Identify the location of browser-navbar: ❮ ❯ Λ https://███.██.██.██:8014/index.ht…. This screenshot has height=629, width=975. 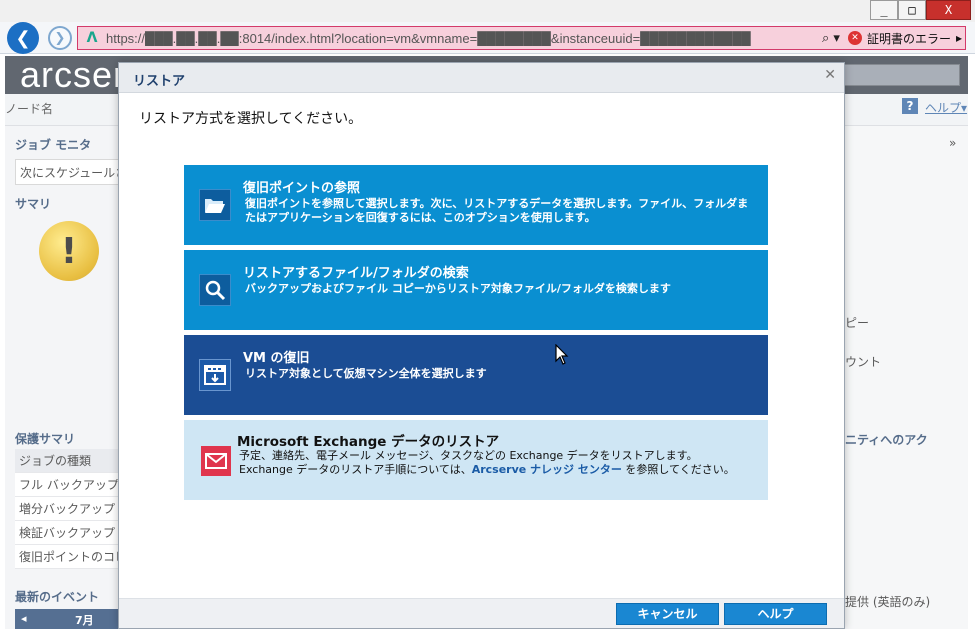
(487, 38).